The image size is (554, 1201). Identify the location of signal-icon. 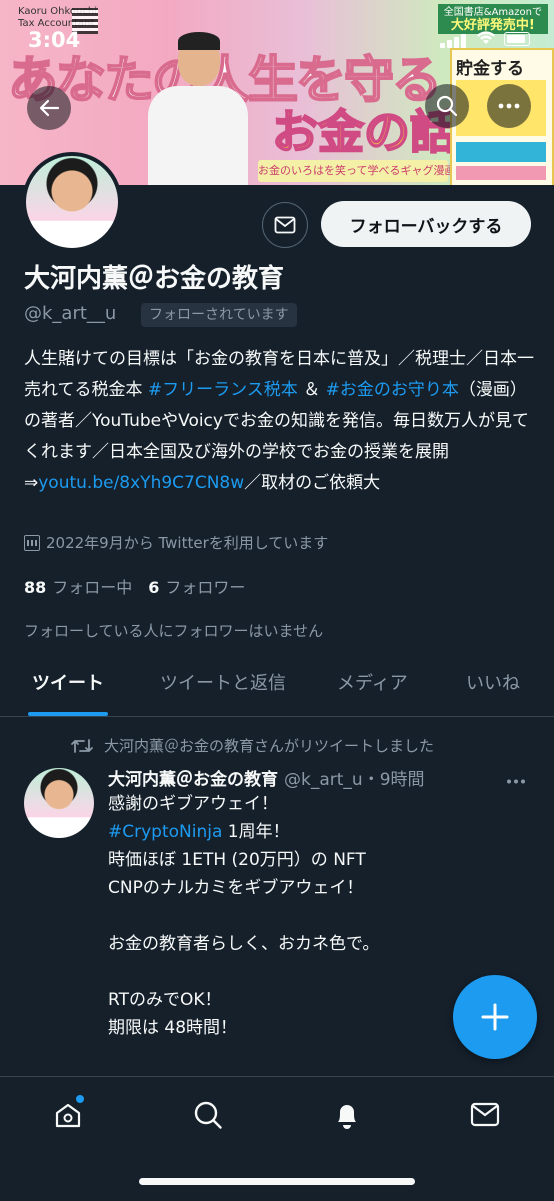
(455, 40).